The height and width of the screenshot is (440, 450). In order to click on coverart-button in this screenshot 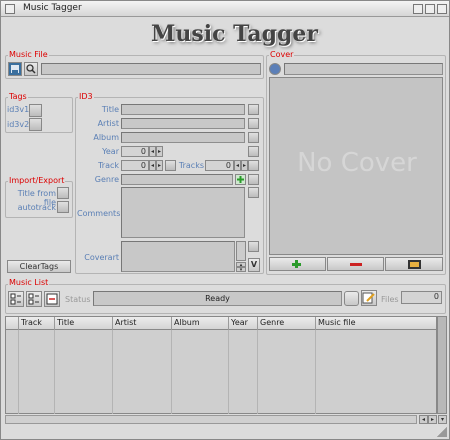, I will do `click(253, 246)`.